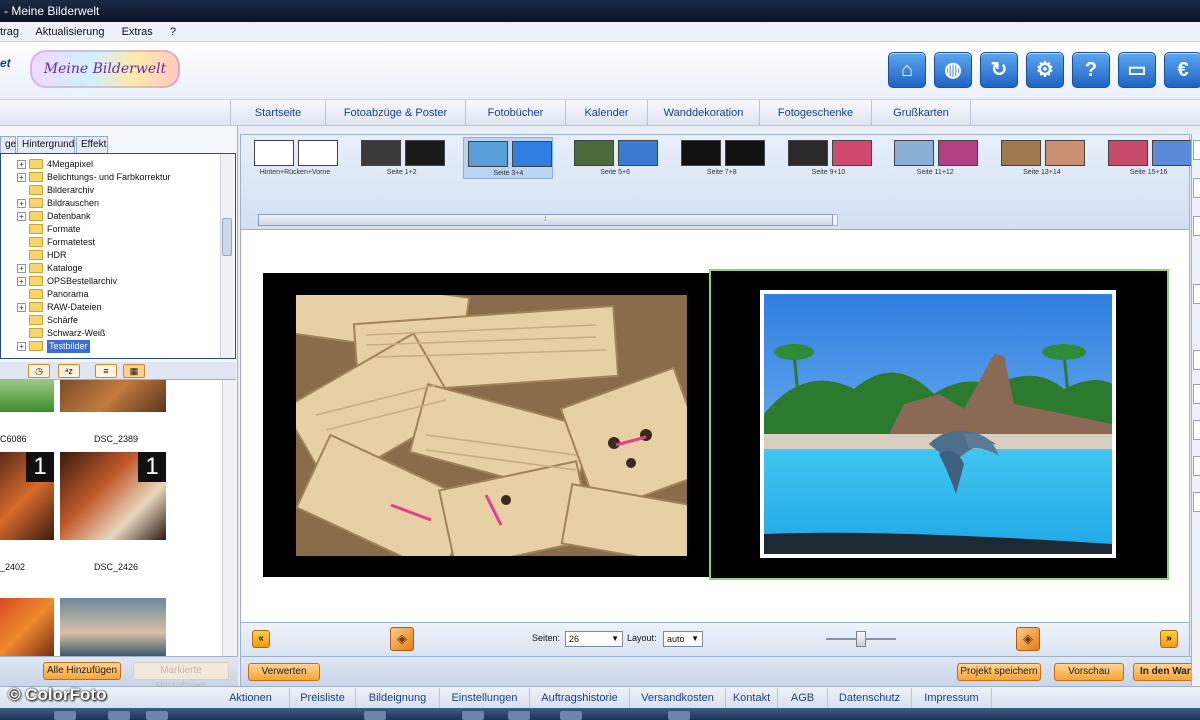 This screenshot has height=720, width=1200. I want to click on pages-select: 26 ▼, so click(594, 639).